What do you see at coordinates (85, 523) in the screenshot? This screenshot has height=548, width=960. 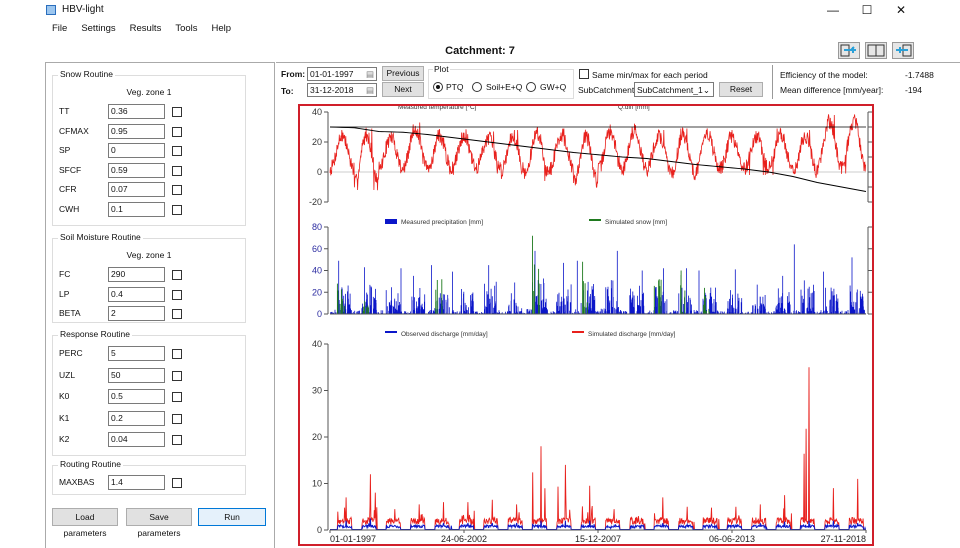 I see `load-parameters-button: Load parameters` at bounding box center [85, 523].